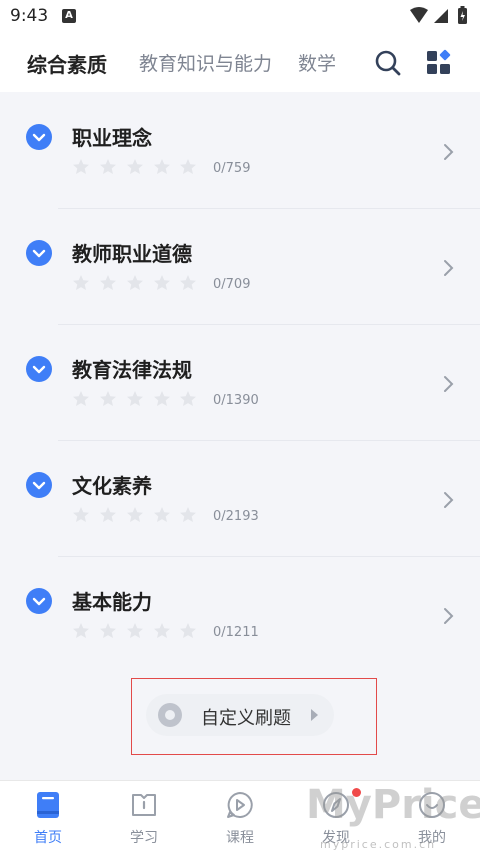  Describe the element at coordinates (314, 715) in the screenshot. I see `play-arrow-icon` at that location.